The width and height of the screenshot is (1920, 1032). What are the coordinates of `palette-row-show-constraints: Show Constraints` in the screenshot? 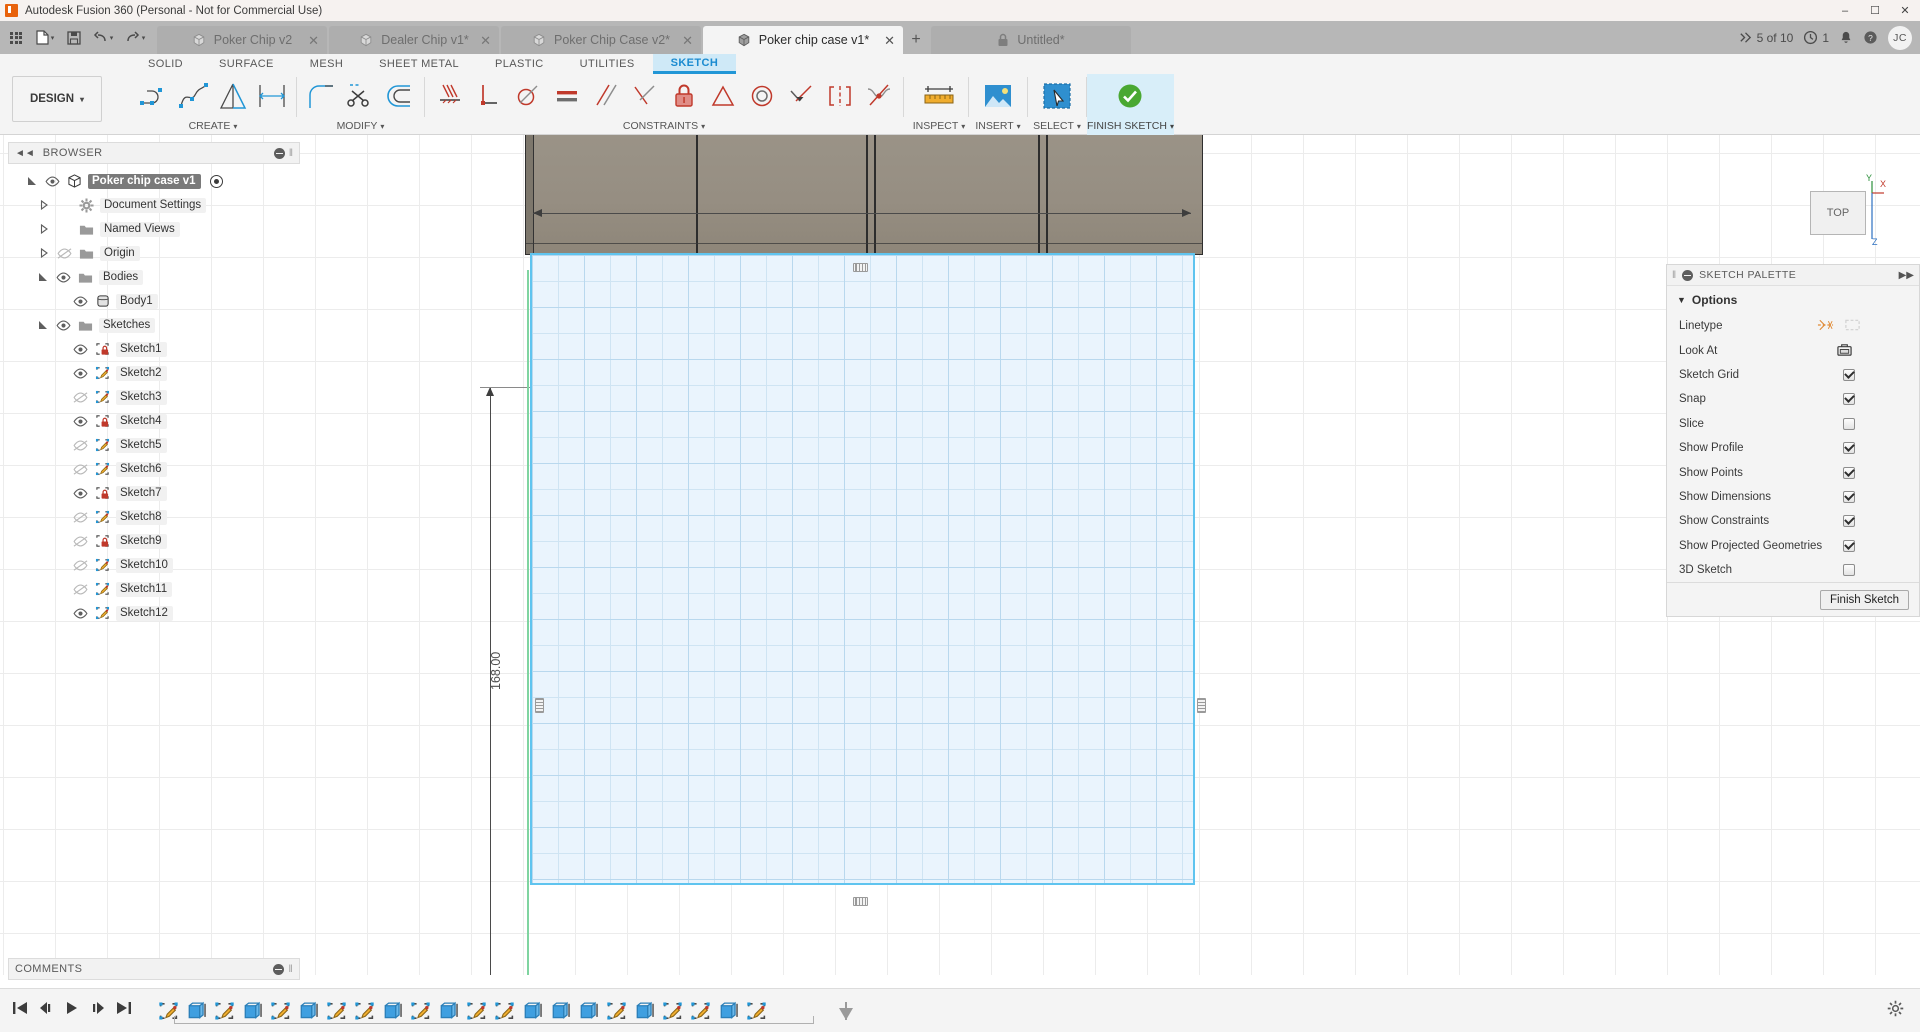 It's located at (1793, 521).